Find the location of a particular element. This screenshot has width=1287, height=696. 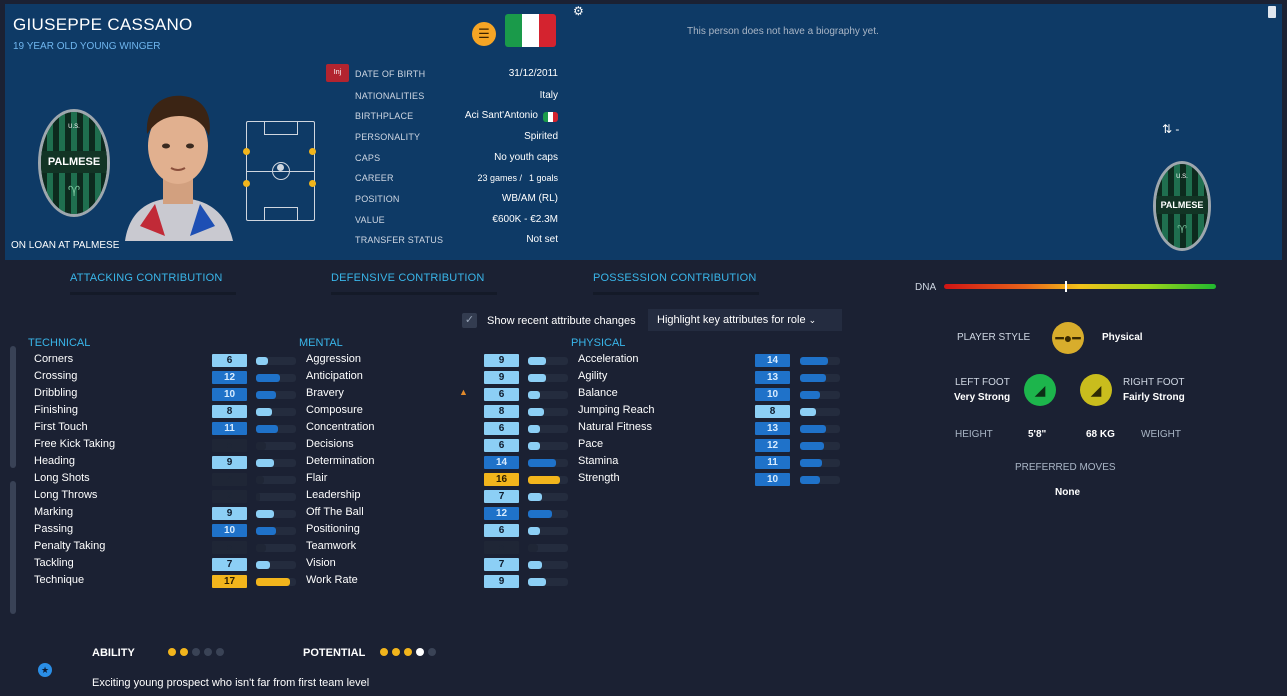

left-foot-label: LEFT FOOT is located at coordinates (982, 382).